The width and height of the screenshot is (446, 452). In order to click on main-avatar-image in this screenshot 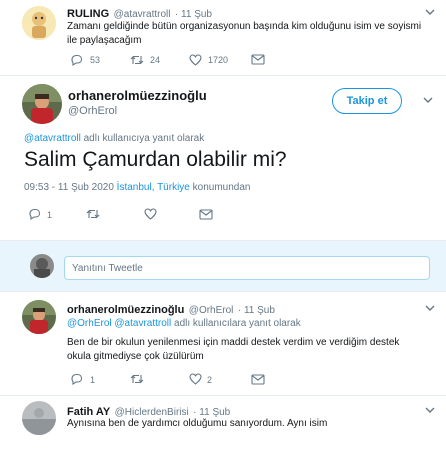, I will do `click(42, 104)`.